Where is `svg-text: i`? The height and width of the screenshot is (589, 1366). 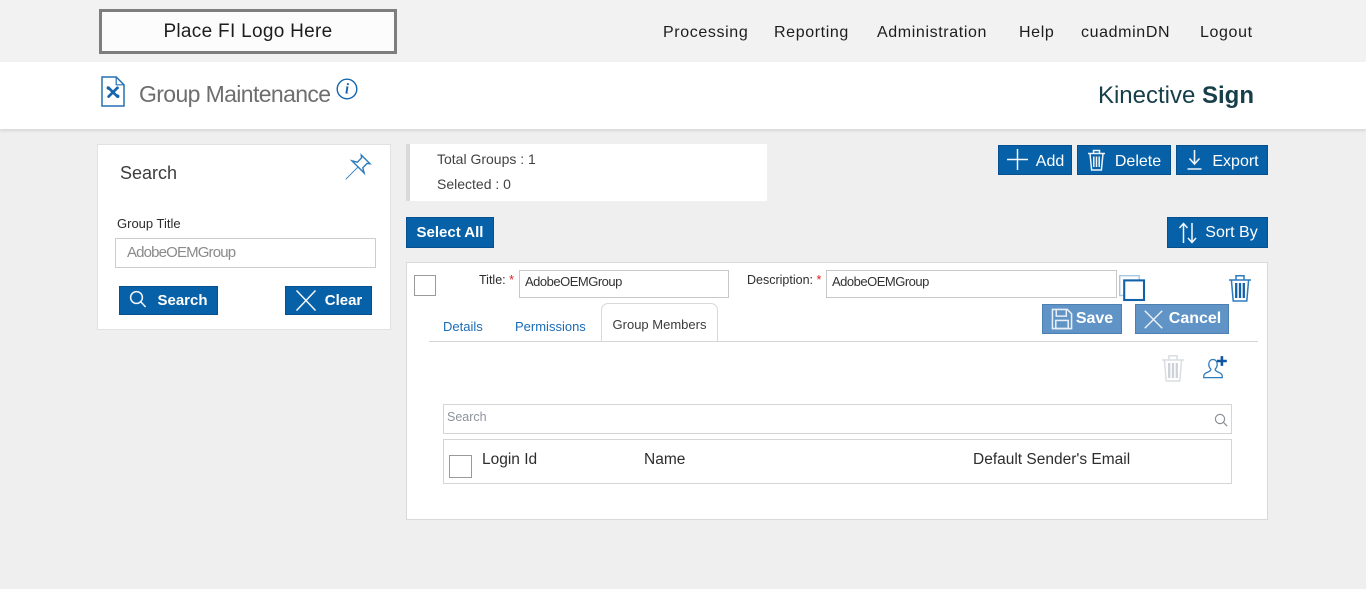
svg-text: i is located at coordinates (347, 90).